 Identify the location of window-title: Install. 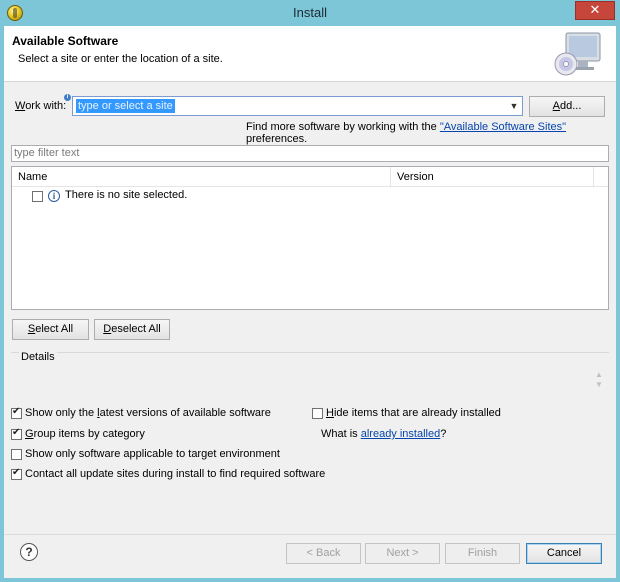
(310, 12).